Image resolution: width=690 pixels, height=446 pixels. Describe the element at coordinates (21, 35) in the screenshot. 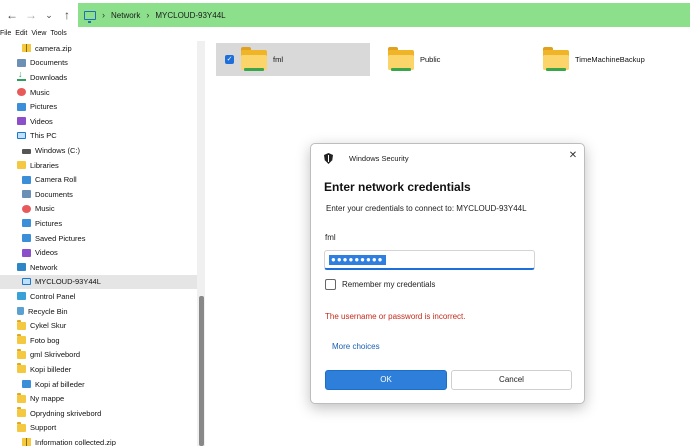

I see `menu-edit: Edit` at that location.